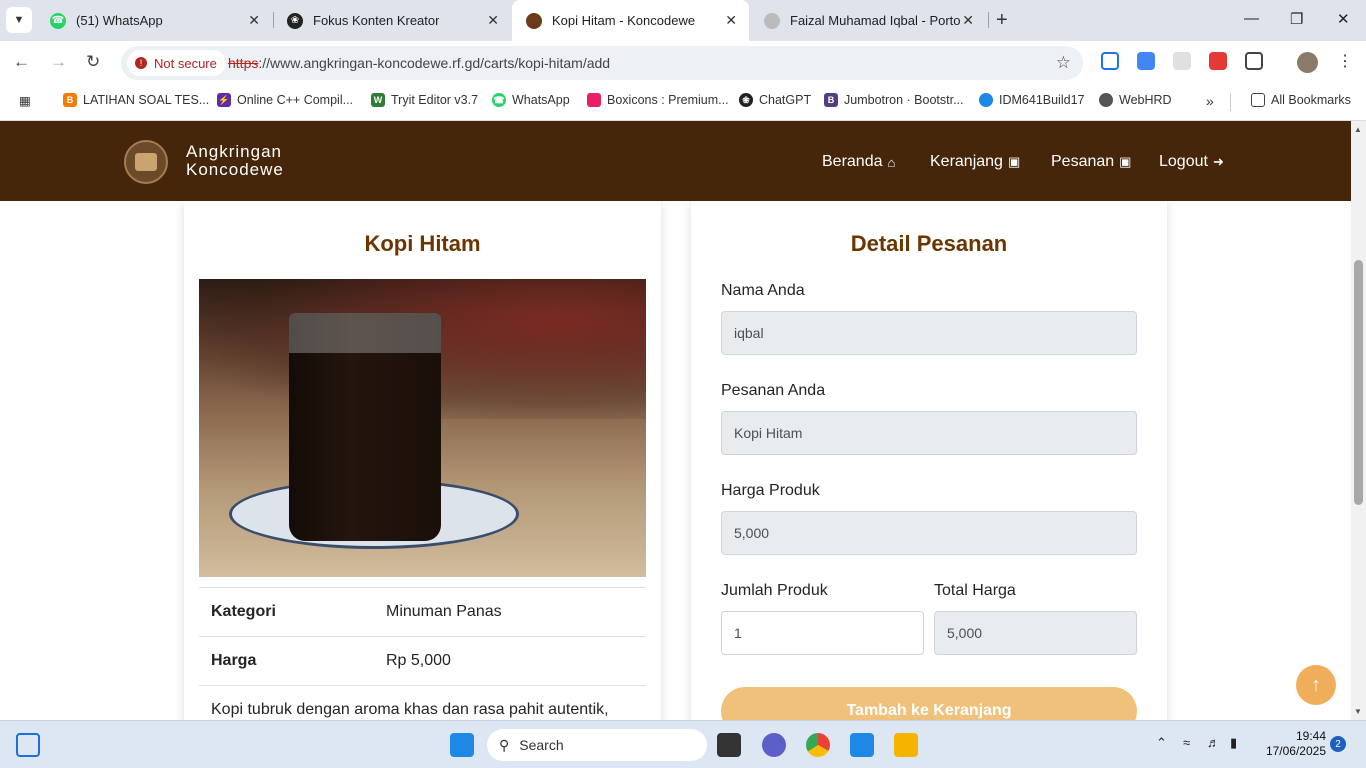 This screenshot has width=1366, height=768. What do you see at coordinates (1358, 711) in the screenshot?
I see `scroll-down-arrow-icon: ▼` at bounding box center [1358, 711].